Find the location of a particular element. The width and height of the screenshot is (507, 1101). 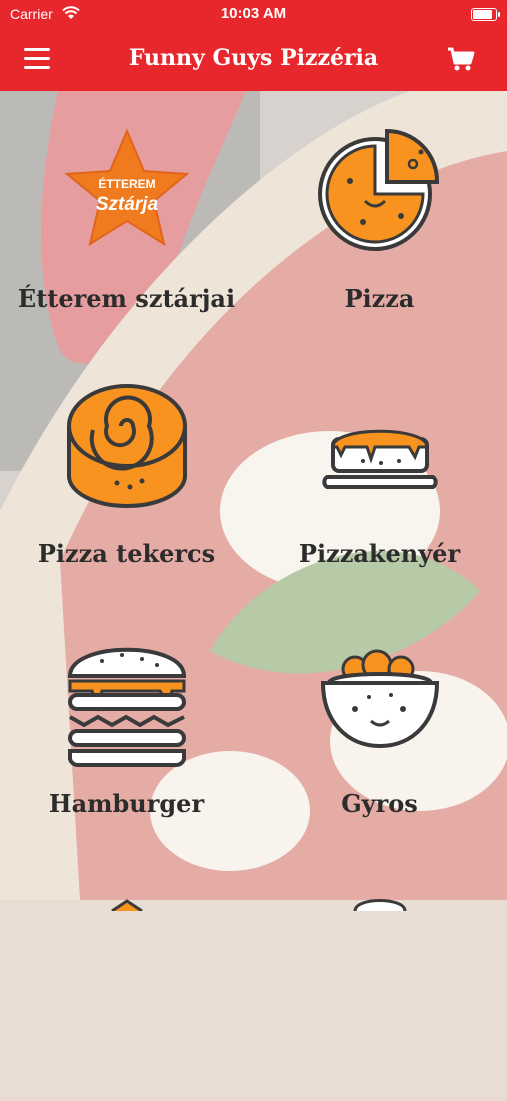

category-hamburger: Hamburger is located at coordinates (126, 721).